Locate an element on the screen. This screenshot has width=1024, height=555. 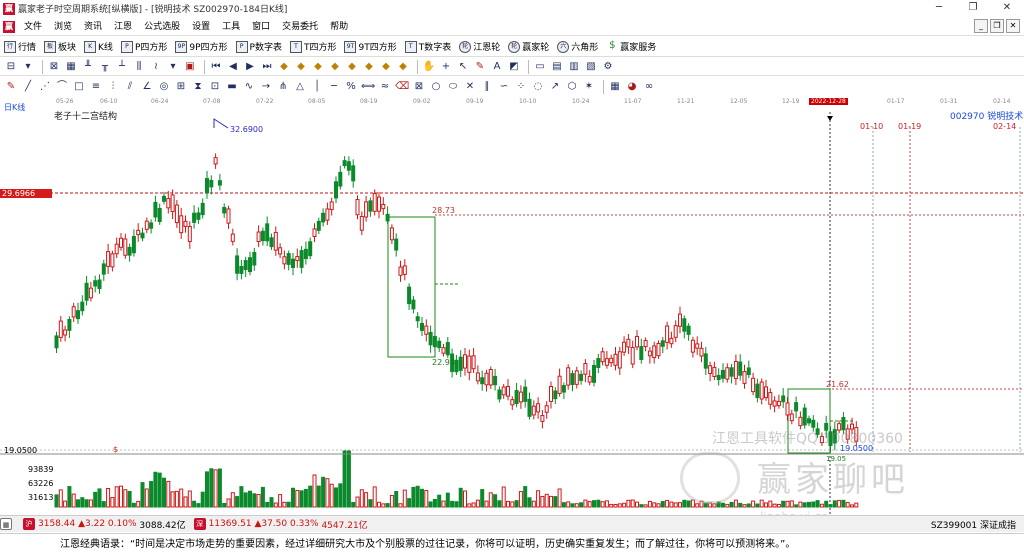
prev-icon: ◀ is located at coordinates (233, 67).